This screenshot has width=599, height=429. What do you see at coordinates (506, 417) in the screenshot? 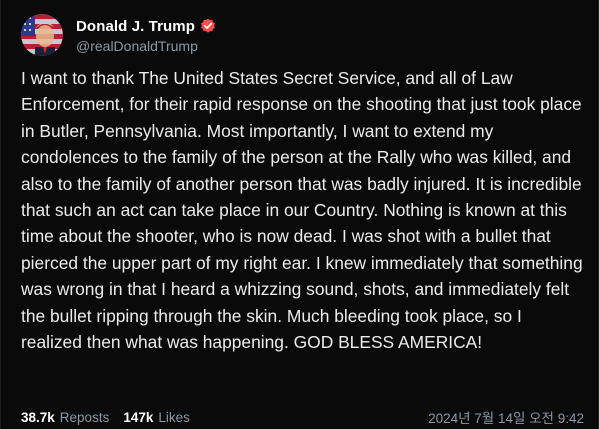
I see `post-timestamp: 2024년 7월 14일 오전 9:42` at bounding box center [506, 417].